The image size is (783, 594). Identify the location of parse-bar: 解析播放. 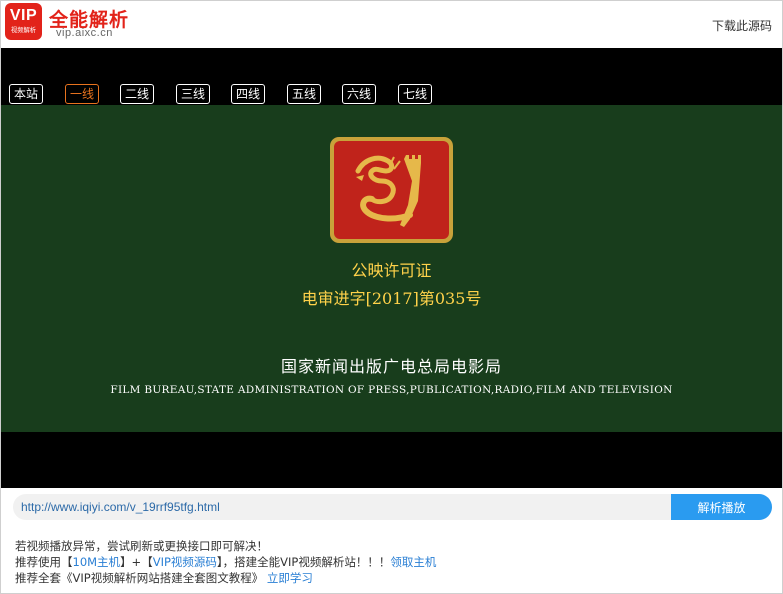
(392, 507).